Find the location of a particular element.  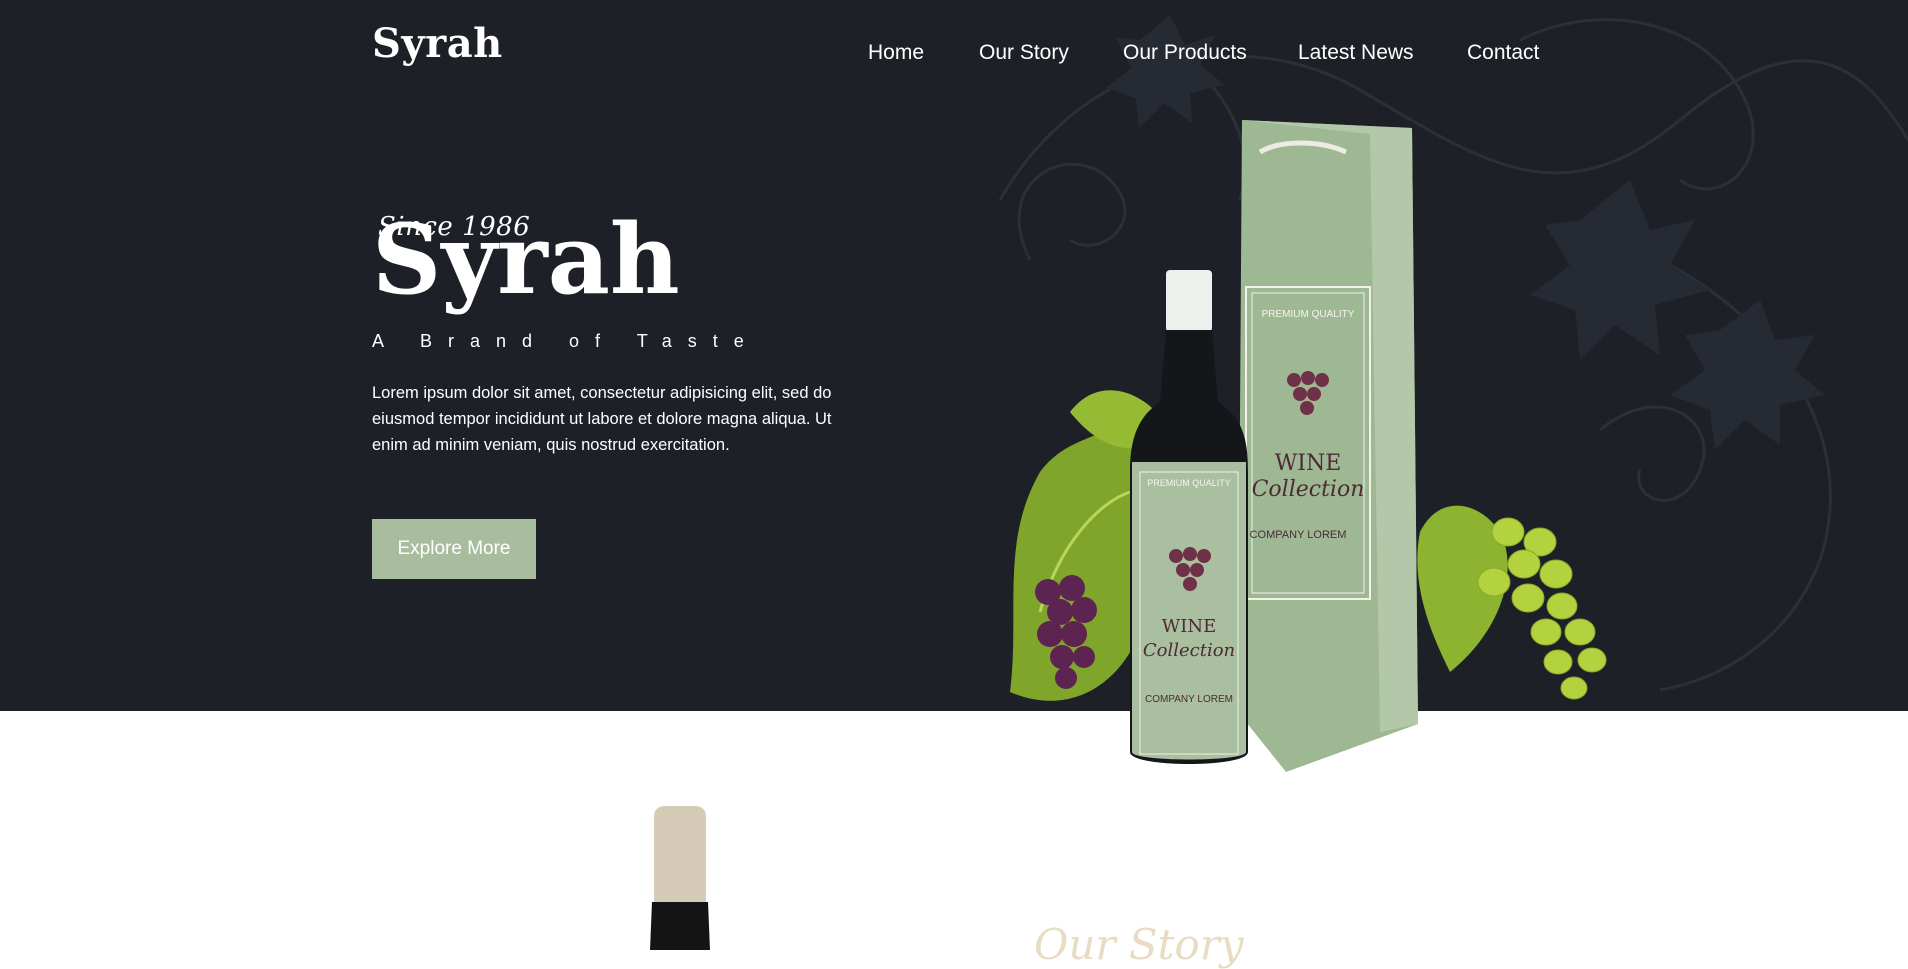

bag-company-label: COMPANY LOREM is located at coordinates (1298, 535).